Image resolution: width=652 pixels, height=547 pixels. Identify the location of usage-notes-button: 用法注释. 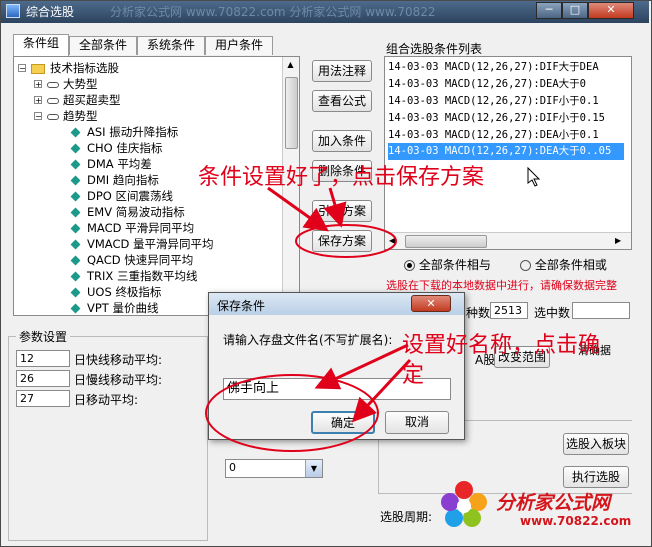
(342, 71).